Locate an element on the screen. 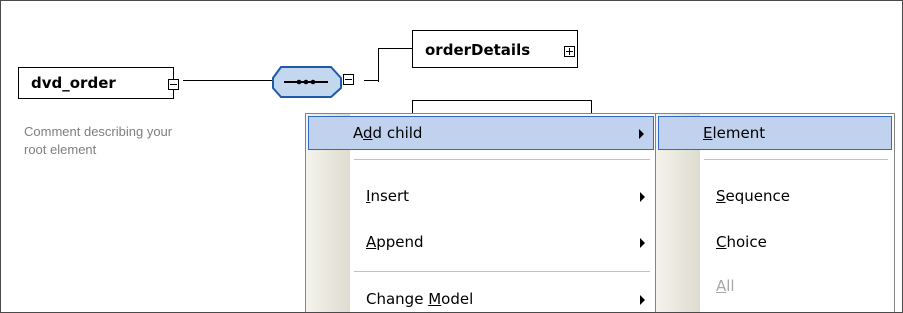 This screenshot has width=903, height=313. access-key: M is located at coordinates (435, 299).